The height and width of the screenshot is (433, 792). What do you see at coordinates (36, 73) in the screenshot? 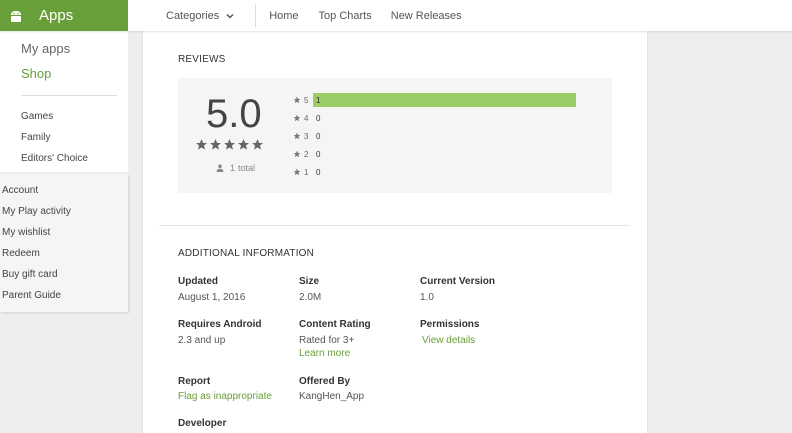
I see `sidebar-item-shop: Shop` at bounding box center [36, 73].